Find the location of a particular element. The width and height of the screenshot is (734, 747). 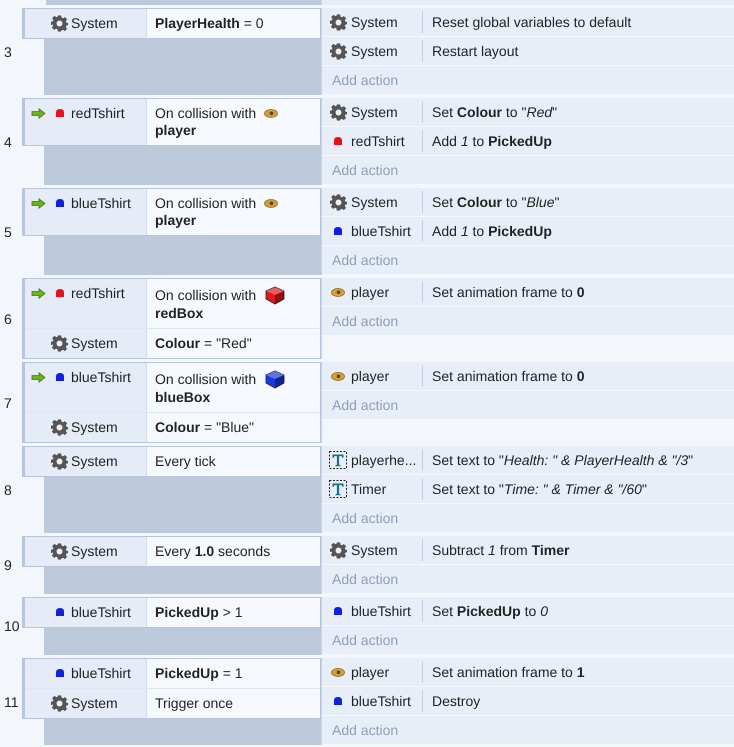

condition-block: System Every 1.0 seconds is located at coordinates (171, 551).